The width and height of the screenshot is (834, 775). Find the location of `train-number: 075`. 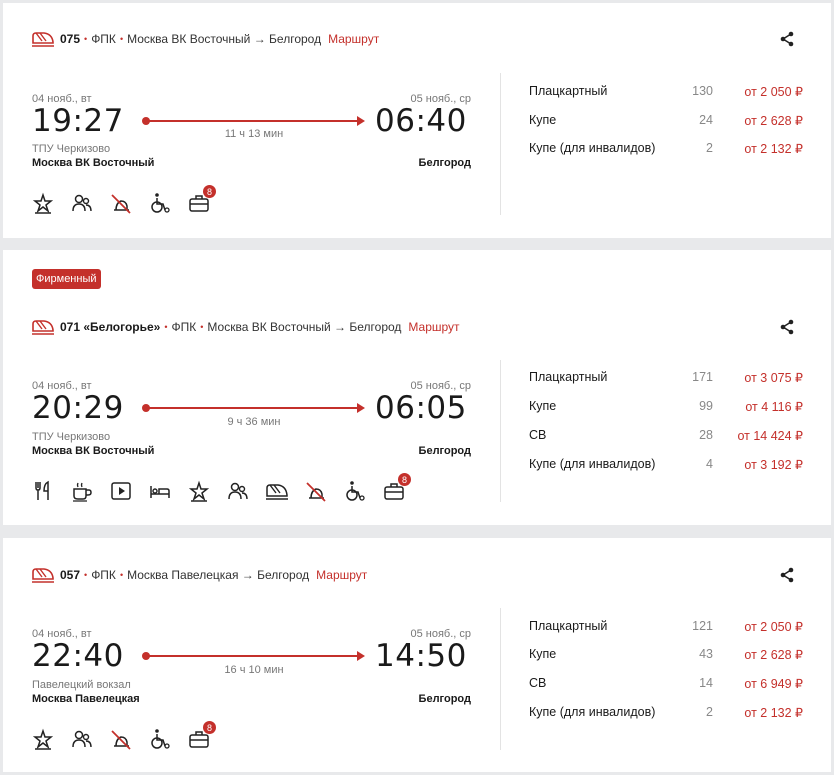

train-number: 075 is located at coordinates (70, 39).